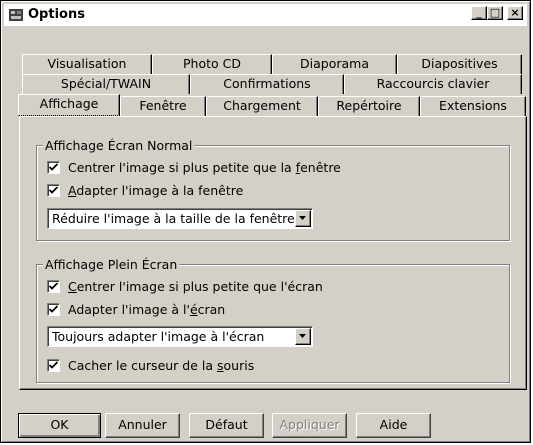  Describe the element at coordinates (163, 106) in the screenshot. I see `tab-fenetre: Fenêtre` at that location.